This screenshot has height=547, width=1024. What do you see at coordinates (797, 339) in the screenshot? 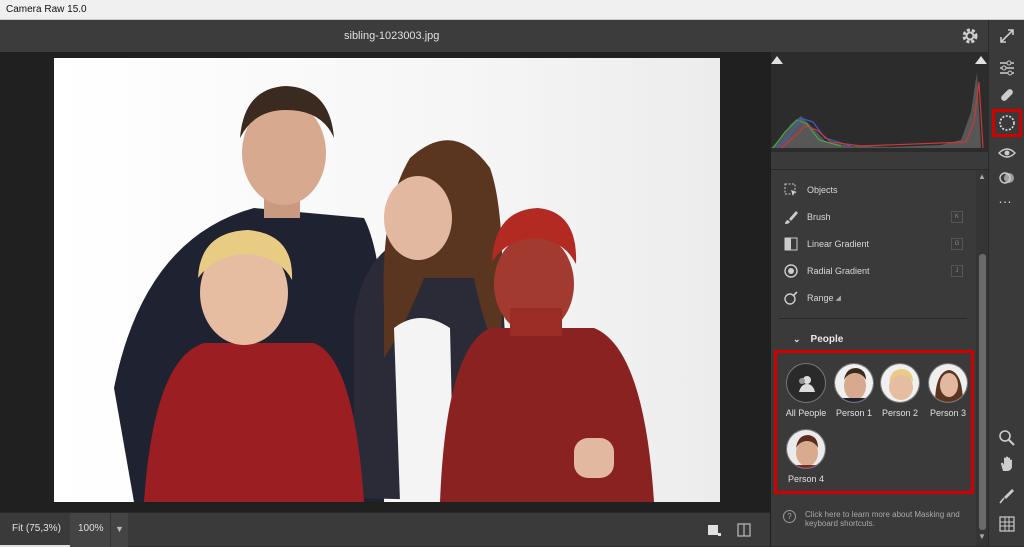
I see `chevron-down-icon: ⌄` at bounding box center [797, 339].